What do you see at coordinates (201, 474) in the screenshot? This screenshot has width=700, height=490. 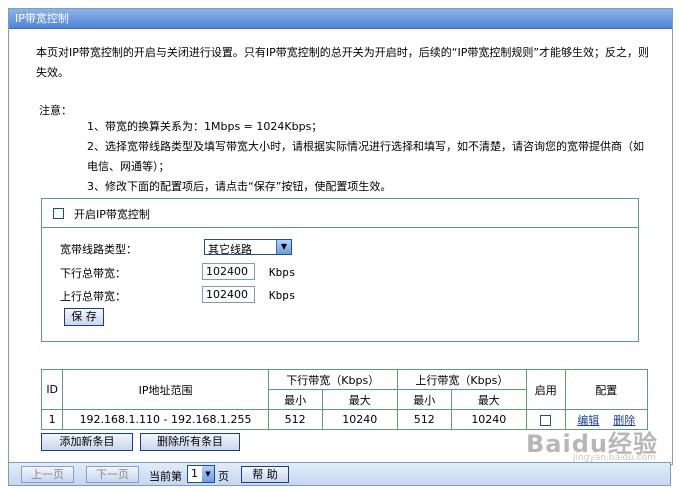 I see `page-select: 1 ▼` at bounding box center [201, 474].